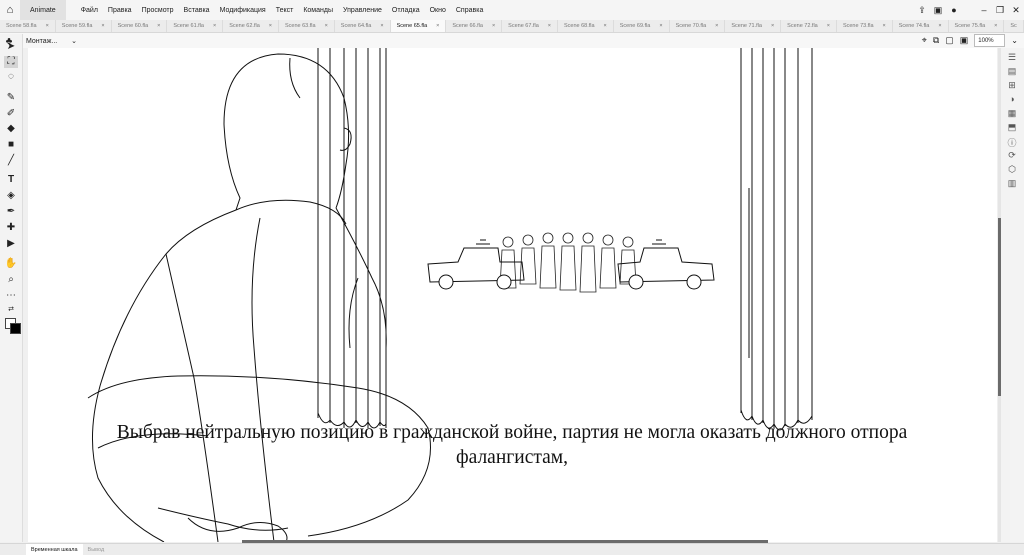 This screenshot has width=1024, height=555. What do you see at coordinates (362, 10) in the screenshot?
I see `menu-item: Управление` at bounding box center [362, 10].